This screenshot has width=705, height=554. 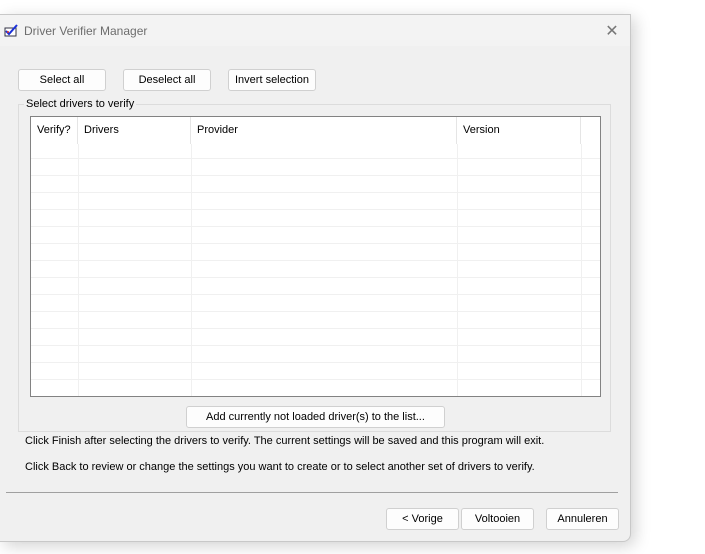 I want to click on driver-verifier-checkmark-icon, so click(x=11, y=30).